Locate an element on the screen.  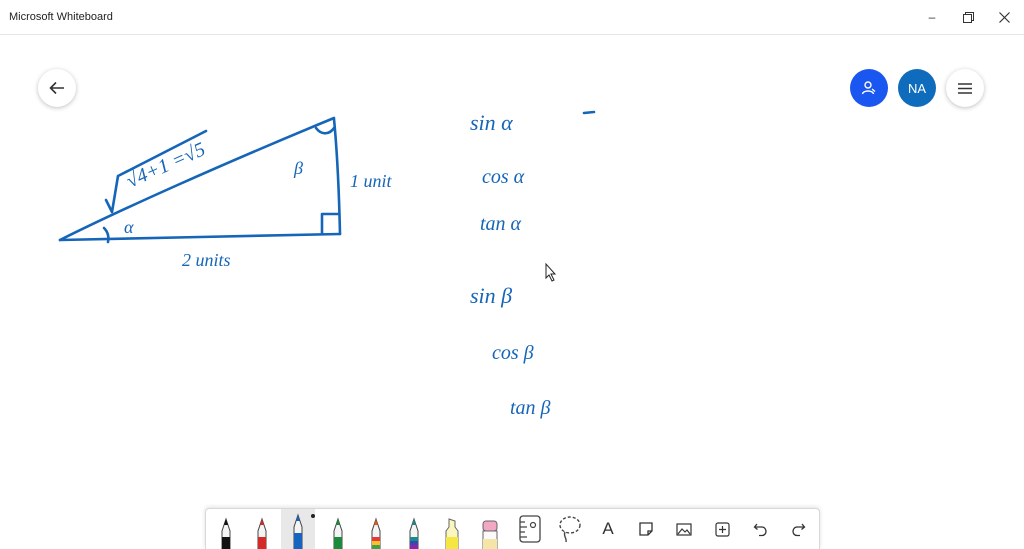
angle-alpha-label: α is located at coordinates (129, 227).